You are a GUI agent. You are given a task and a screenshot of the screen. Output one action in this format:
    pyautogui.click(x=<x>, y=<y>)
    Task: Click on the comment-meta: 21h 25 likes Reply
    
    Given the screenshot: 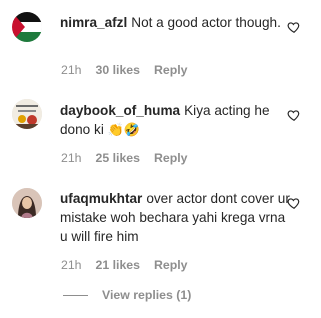 What is the action you would take?
    pyautogui.click(x=124, y=158)
    